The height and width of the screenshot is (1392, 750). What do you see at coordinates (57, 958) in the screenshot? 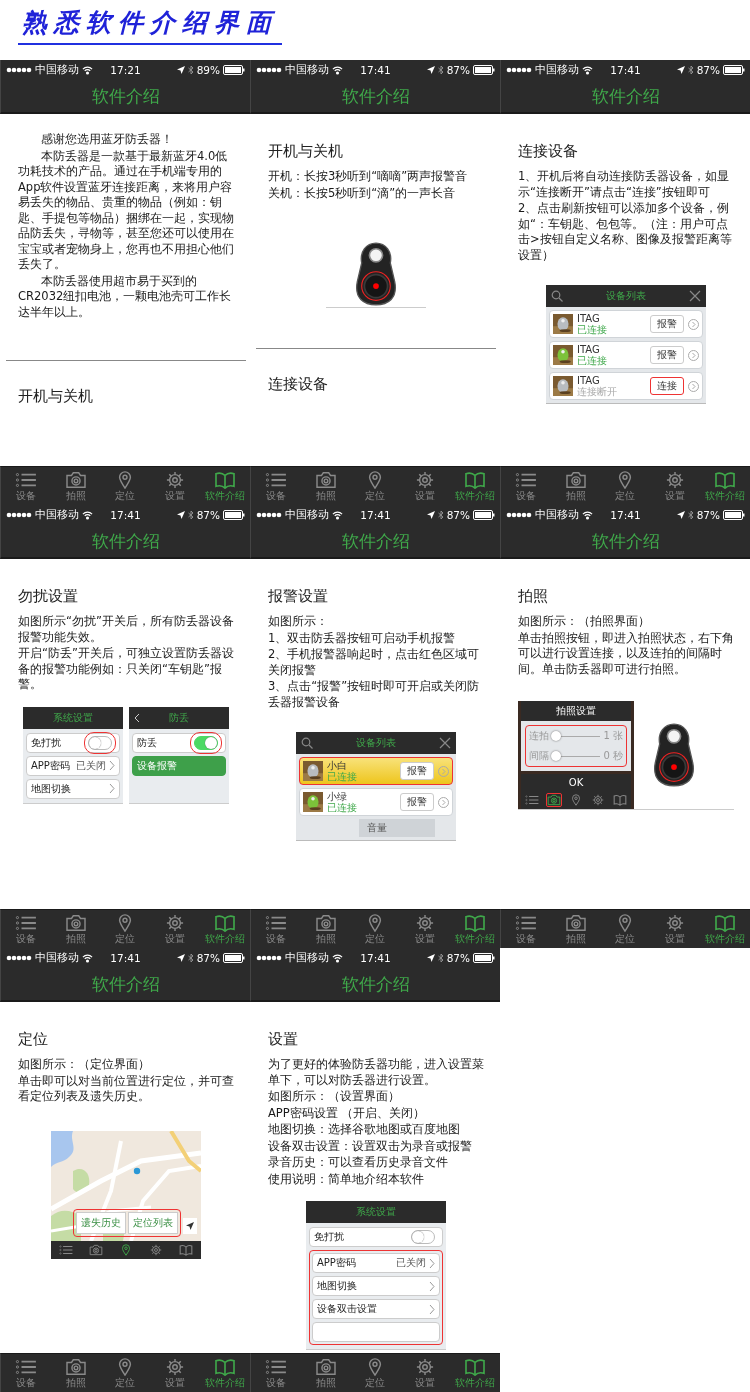
I see `carrier-name: 中国移动` at bounding box center [57, 958].